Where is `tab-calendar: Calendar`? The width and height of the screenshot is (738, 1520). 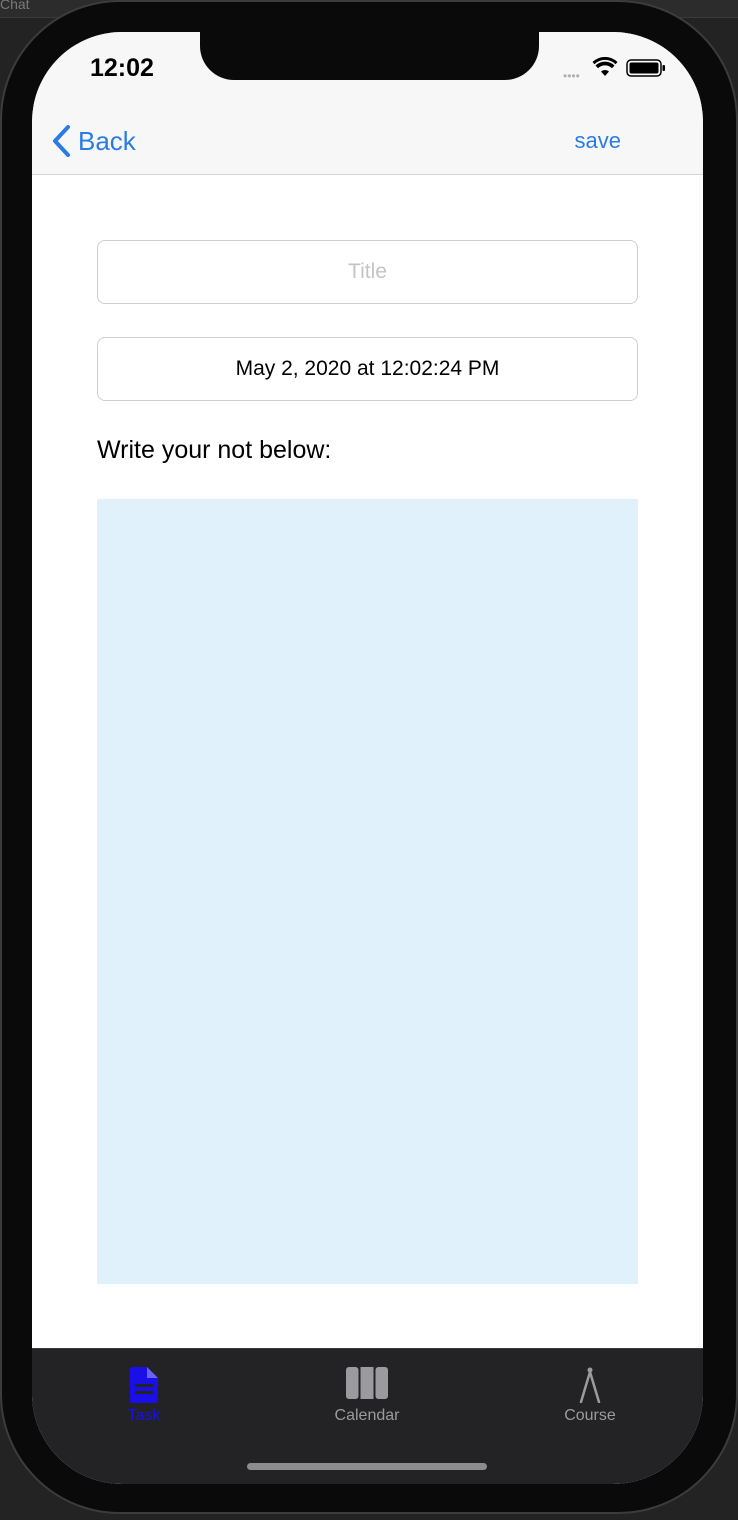
tab-calendar: Calendar is located at coordinates (367, 1389).